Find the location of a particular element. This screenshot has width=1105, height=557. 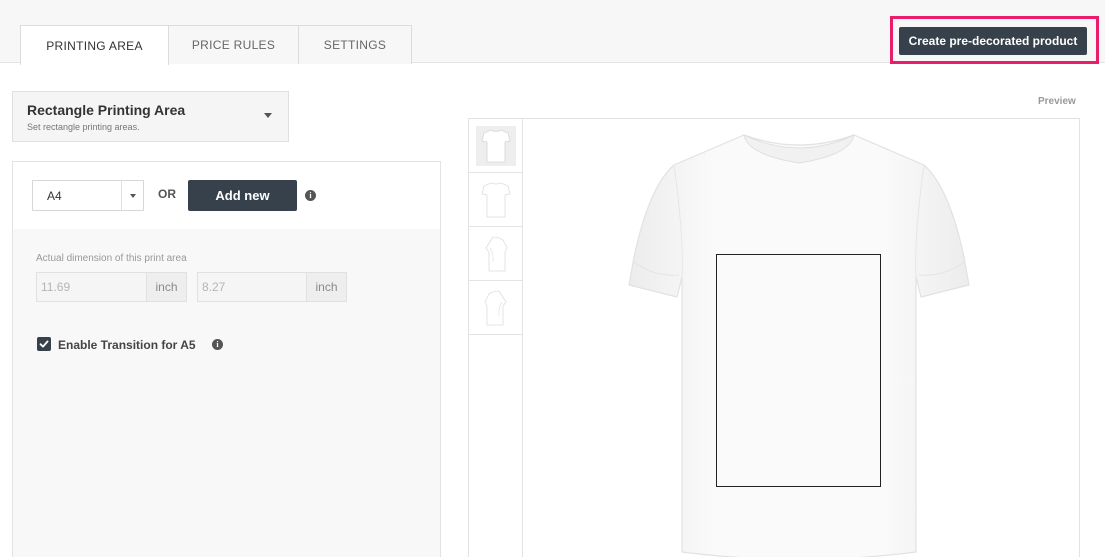

height-input is located at coordinates (252, 287).